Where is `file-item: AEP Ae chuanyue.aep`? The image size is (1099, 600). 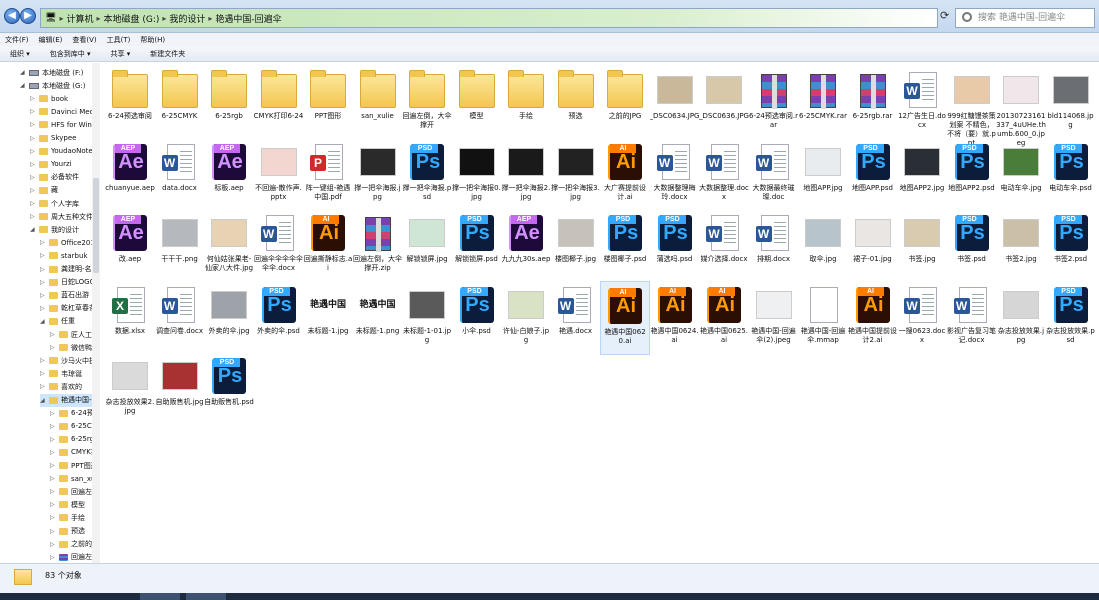
file-item: AEP Ae chuanyue.aep is located at coordinates (130, 175).